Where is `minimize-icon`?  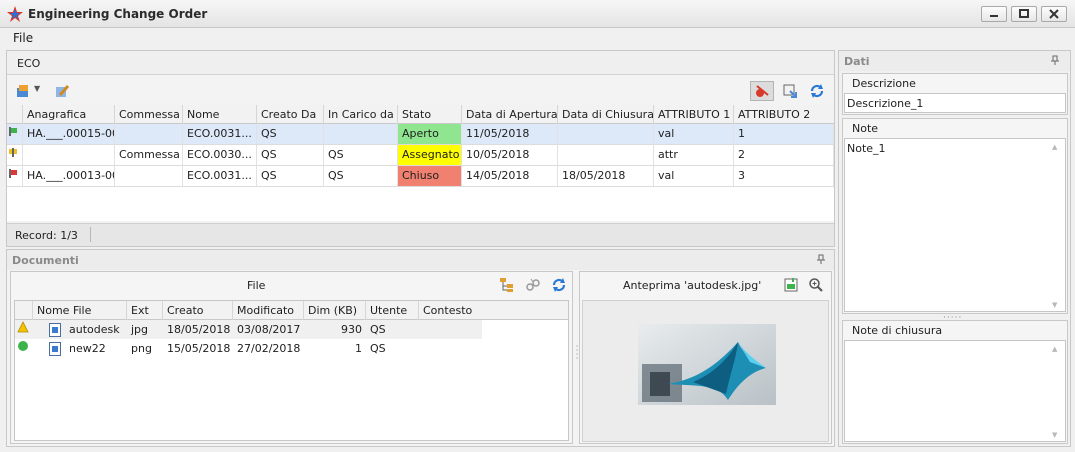 minimize-icon is located at coordinates (994, 16).